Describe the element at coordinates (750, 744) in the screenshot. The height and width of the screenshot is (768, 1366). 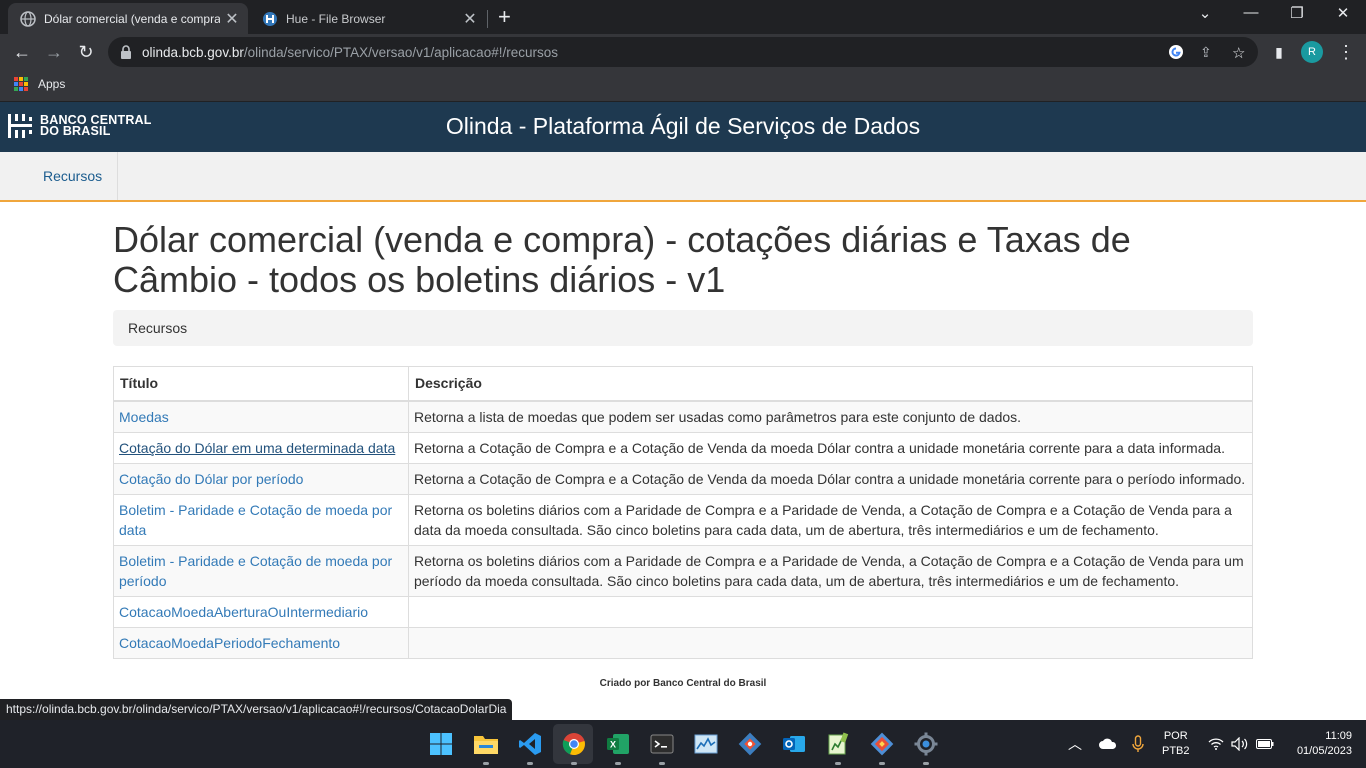
I see `git-icon` at that location.